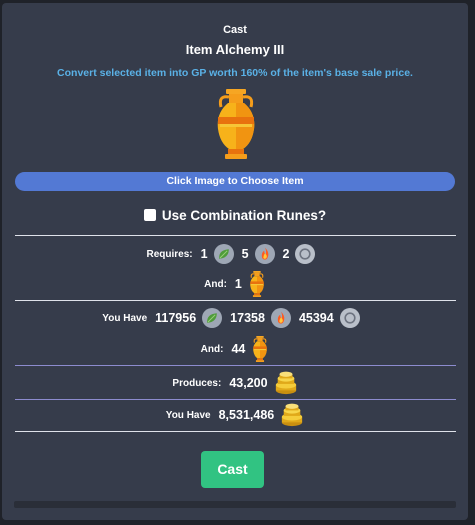  Describe the element at coordinates (149, 215) in the screenshot. I see `combination-runes-checkbox` at that location.